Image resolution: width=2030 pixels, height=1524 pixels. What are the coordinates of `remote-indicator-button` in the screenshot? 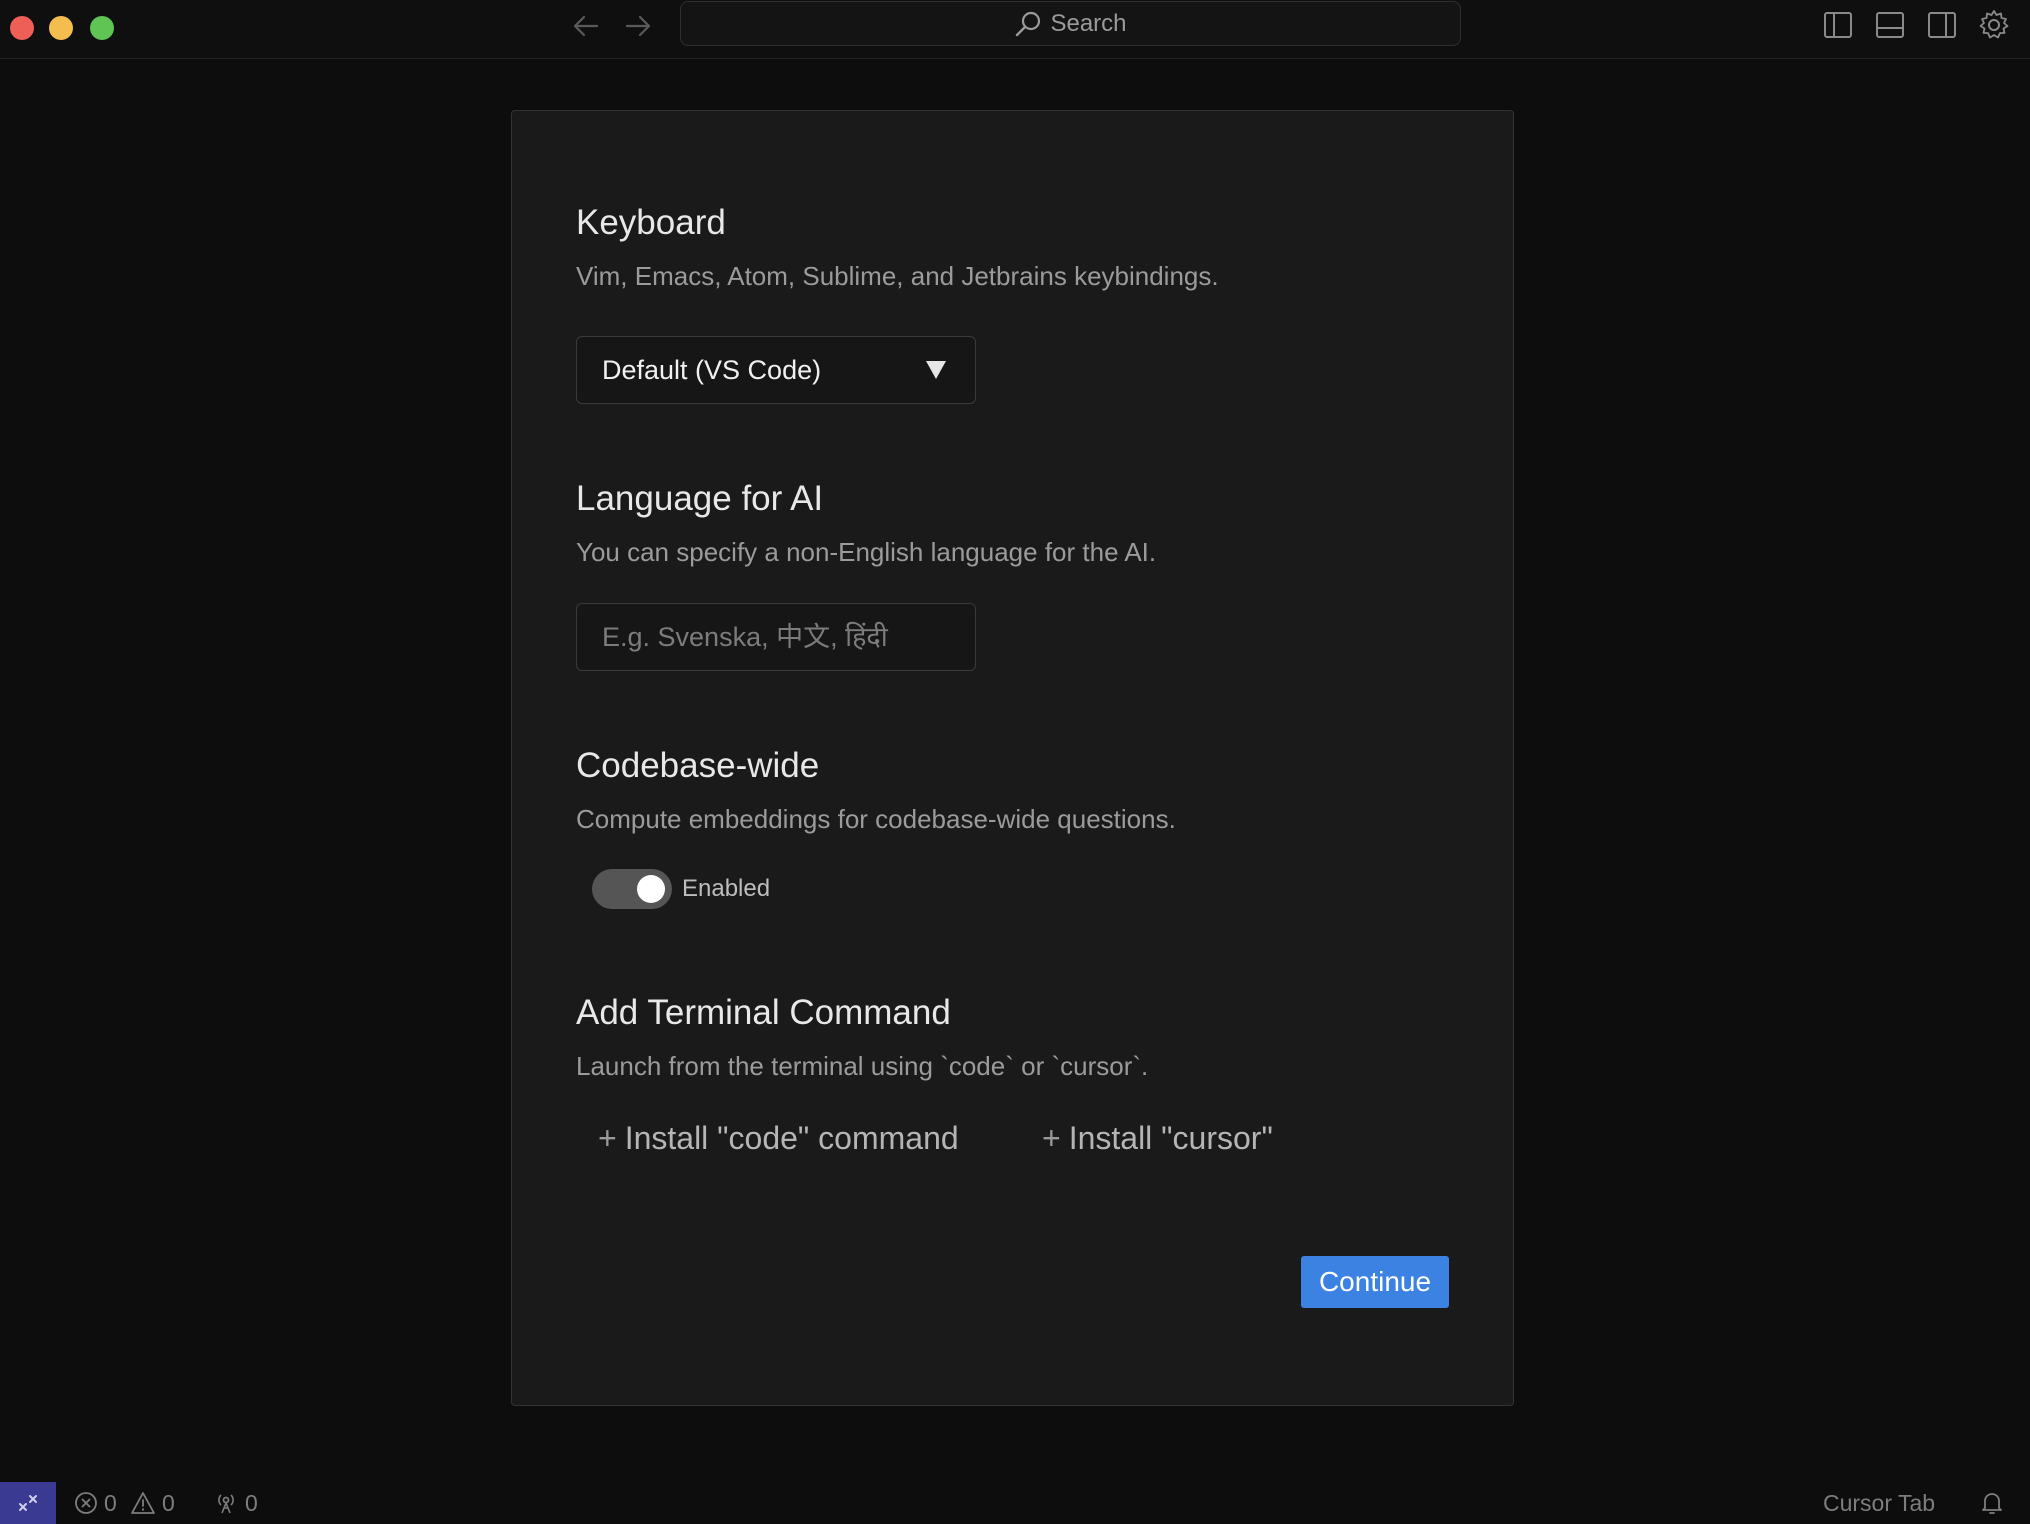 It's located at (28, 1503).